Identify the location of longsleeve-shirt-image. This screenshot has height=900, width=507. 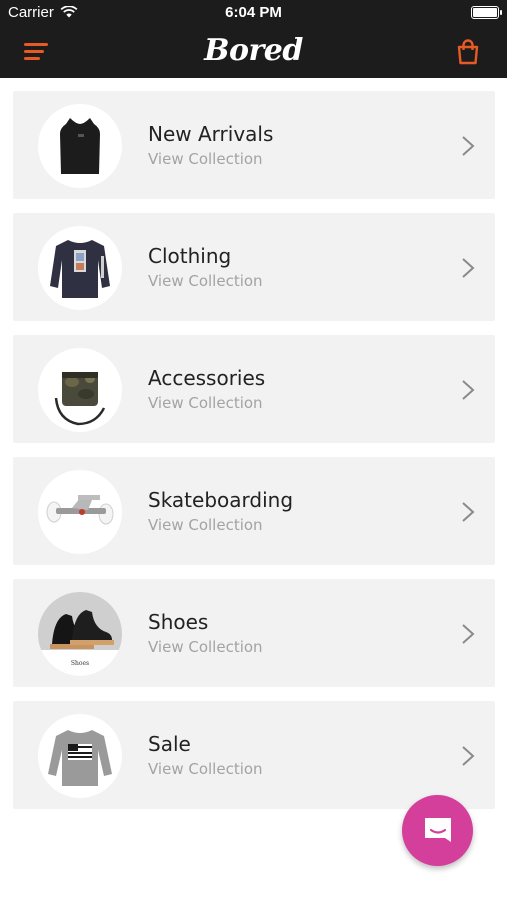
(80, 268).